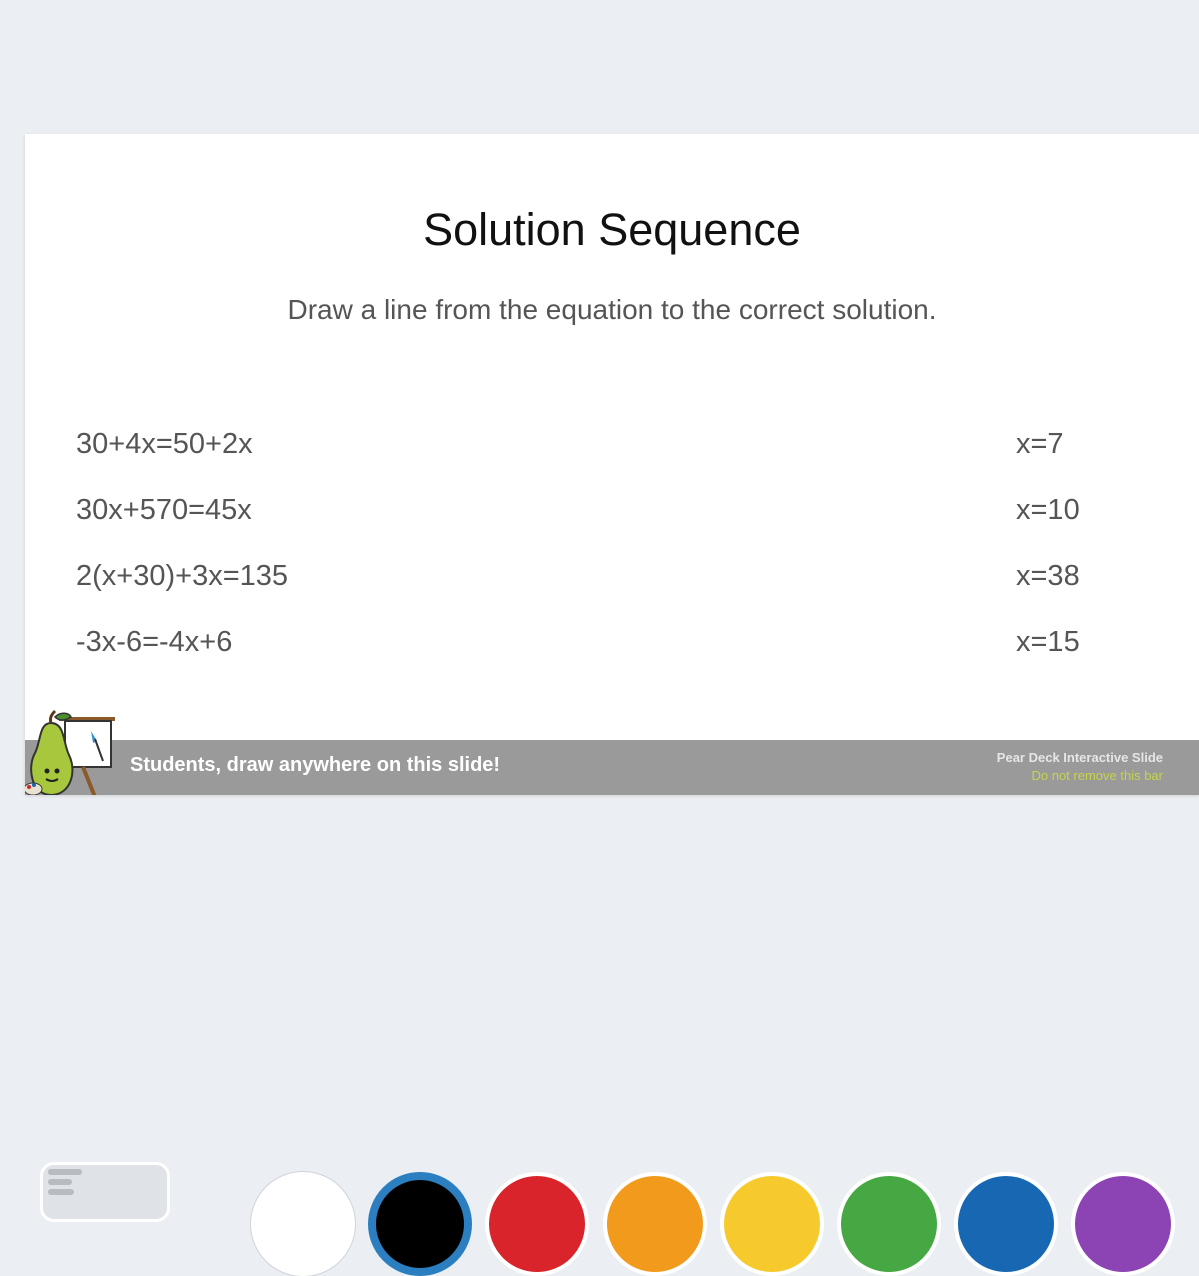 The image size is (1199, 1276). Describe the element at coordinates (612, 229) in the screenshot. I see `slide-title: Solution Sequence` at that location.